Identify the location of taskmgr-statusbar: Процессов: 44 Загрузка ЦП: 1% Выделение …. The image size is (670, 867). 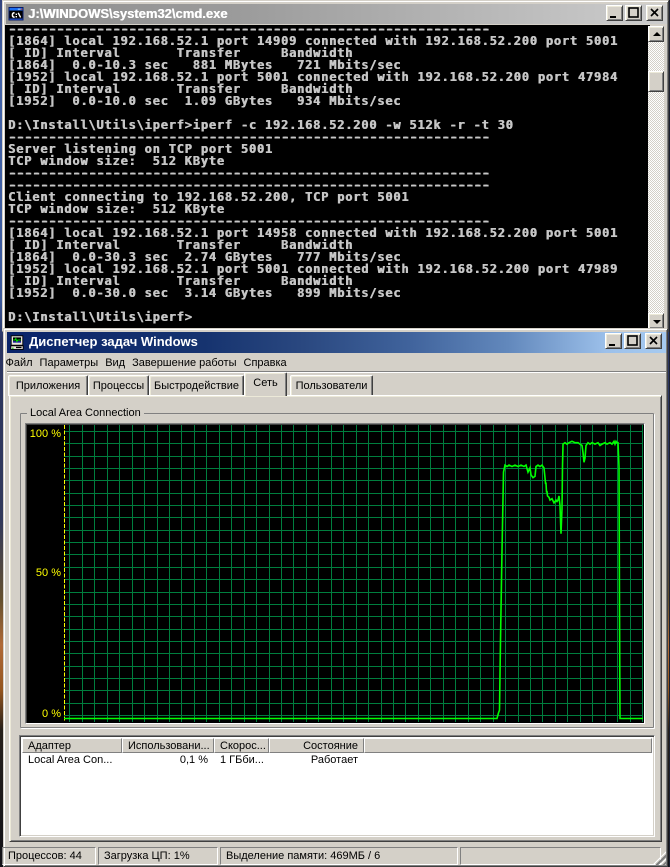
(331, 856).